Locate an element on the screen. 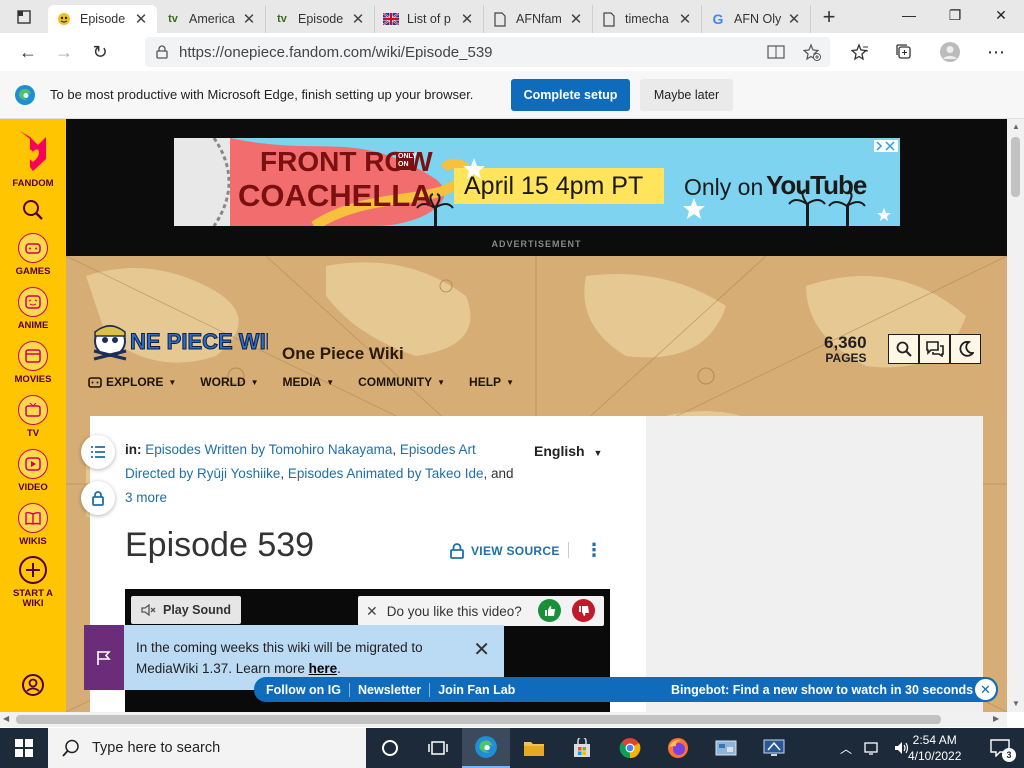  tab-episode: Episode ✕ is located at coordinates (102, 19).